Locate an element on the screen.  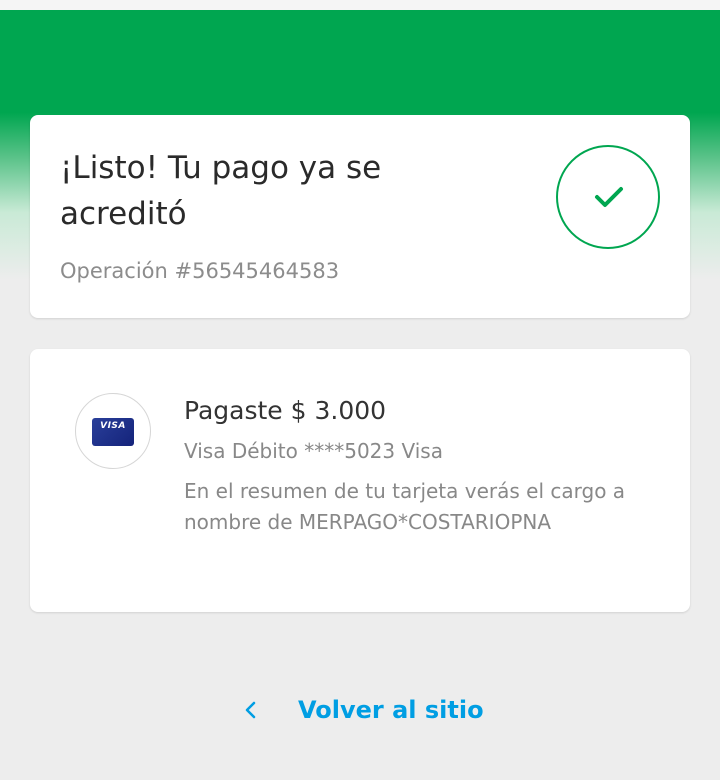
visa-logo: VISA is located at coordinates (113, 432).